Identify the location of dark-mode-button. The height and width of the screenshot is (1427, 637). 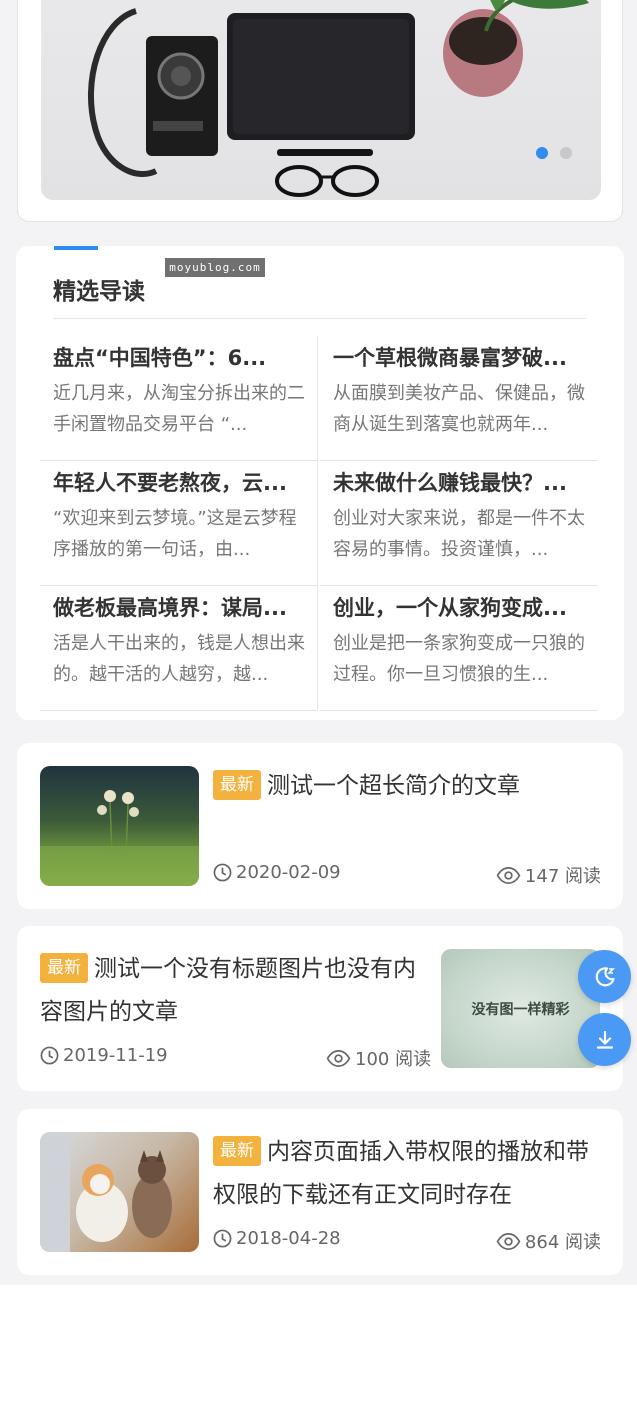
(604, 976).